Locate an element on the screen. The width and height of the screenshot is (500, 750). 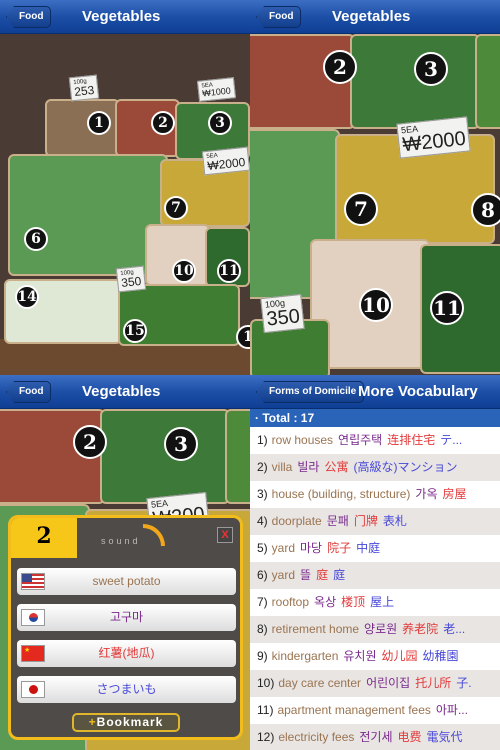
english-word-button: sweet potato is located at coordinates (126, 581).